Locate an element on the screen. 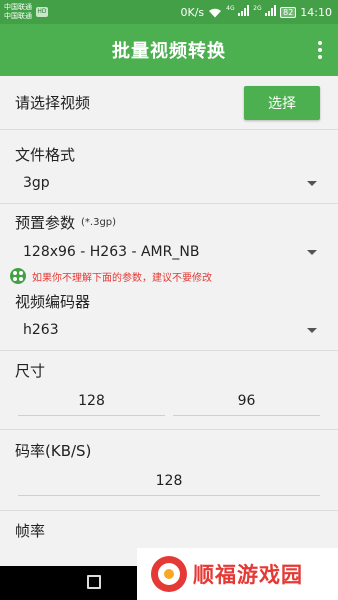 Image resolution: width=338 pixels, height=600 pixels. preset-dropdown: 128x96 - H263 - AMR_NB is located at coordinates (168, 252).